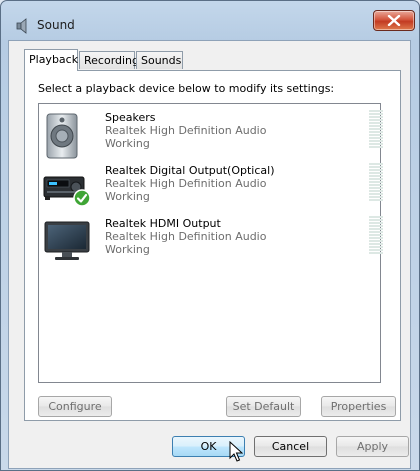  What do you see at coordinates (210, 21) in the screenshot?
I see `title-bar: Sound` at bounding box center [210, 21].